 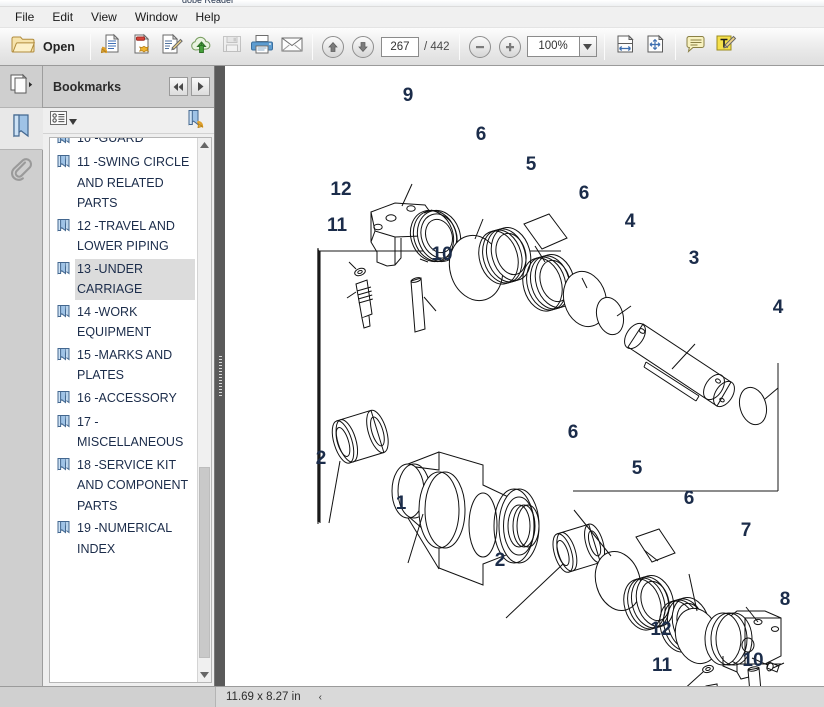 What do you see at coordinates (708, 669) in the screenshot?
I see `part-12-washer-lower` at bounding box center [708, 669].